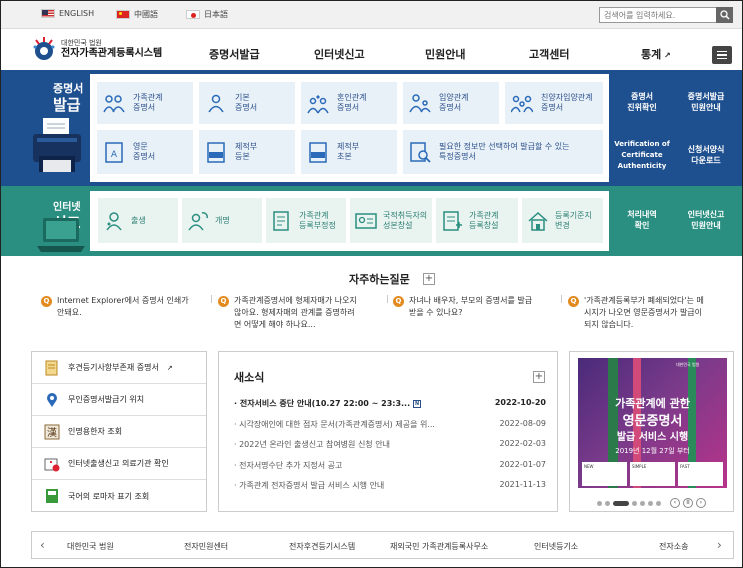 The width and height of the screenshot is (743, 568). I want to click on related-site-link: 대한민국 법원, so click(90, 546).